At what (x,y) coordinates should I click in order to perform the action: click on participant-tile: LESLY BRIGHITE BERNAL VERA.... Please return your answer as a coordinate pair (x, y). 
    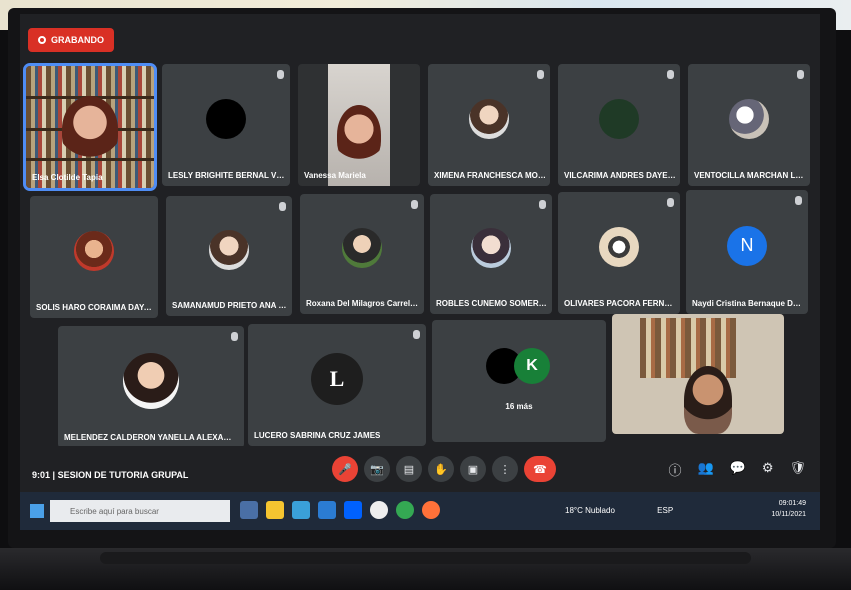
    Looking at the image, I should click on (226, 125).